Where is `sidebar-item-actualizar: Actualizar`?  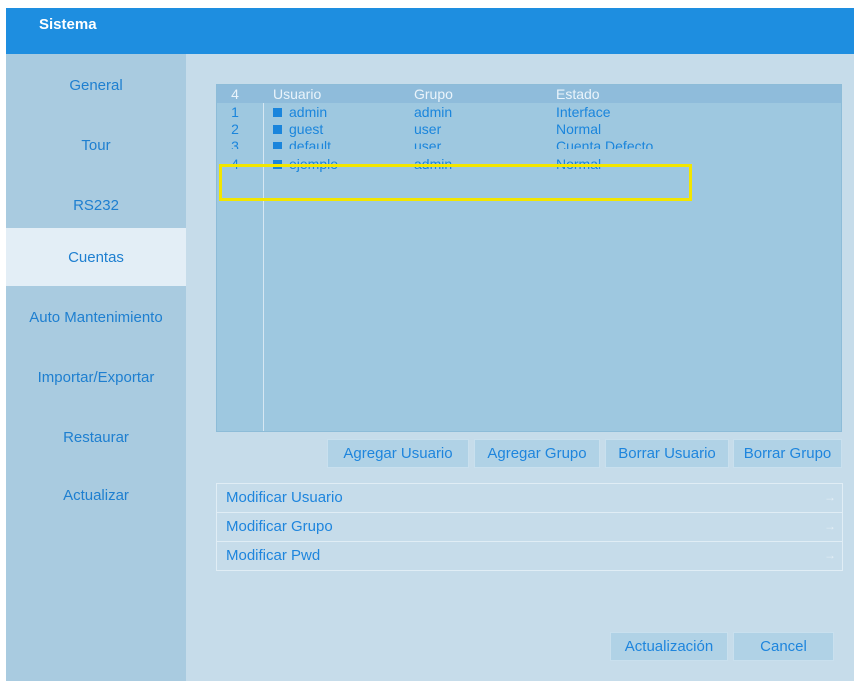
sidebar-item-actualizar: Actualizar is located at coordinates (96, 495).